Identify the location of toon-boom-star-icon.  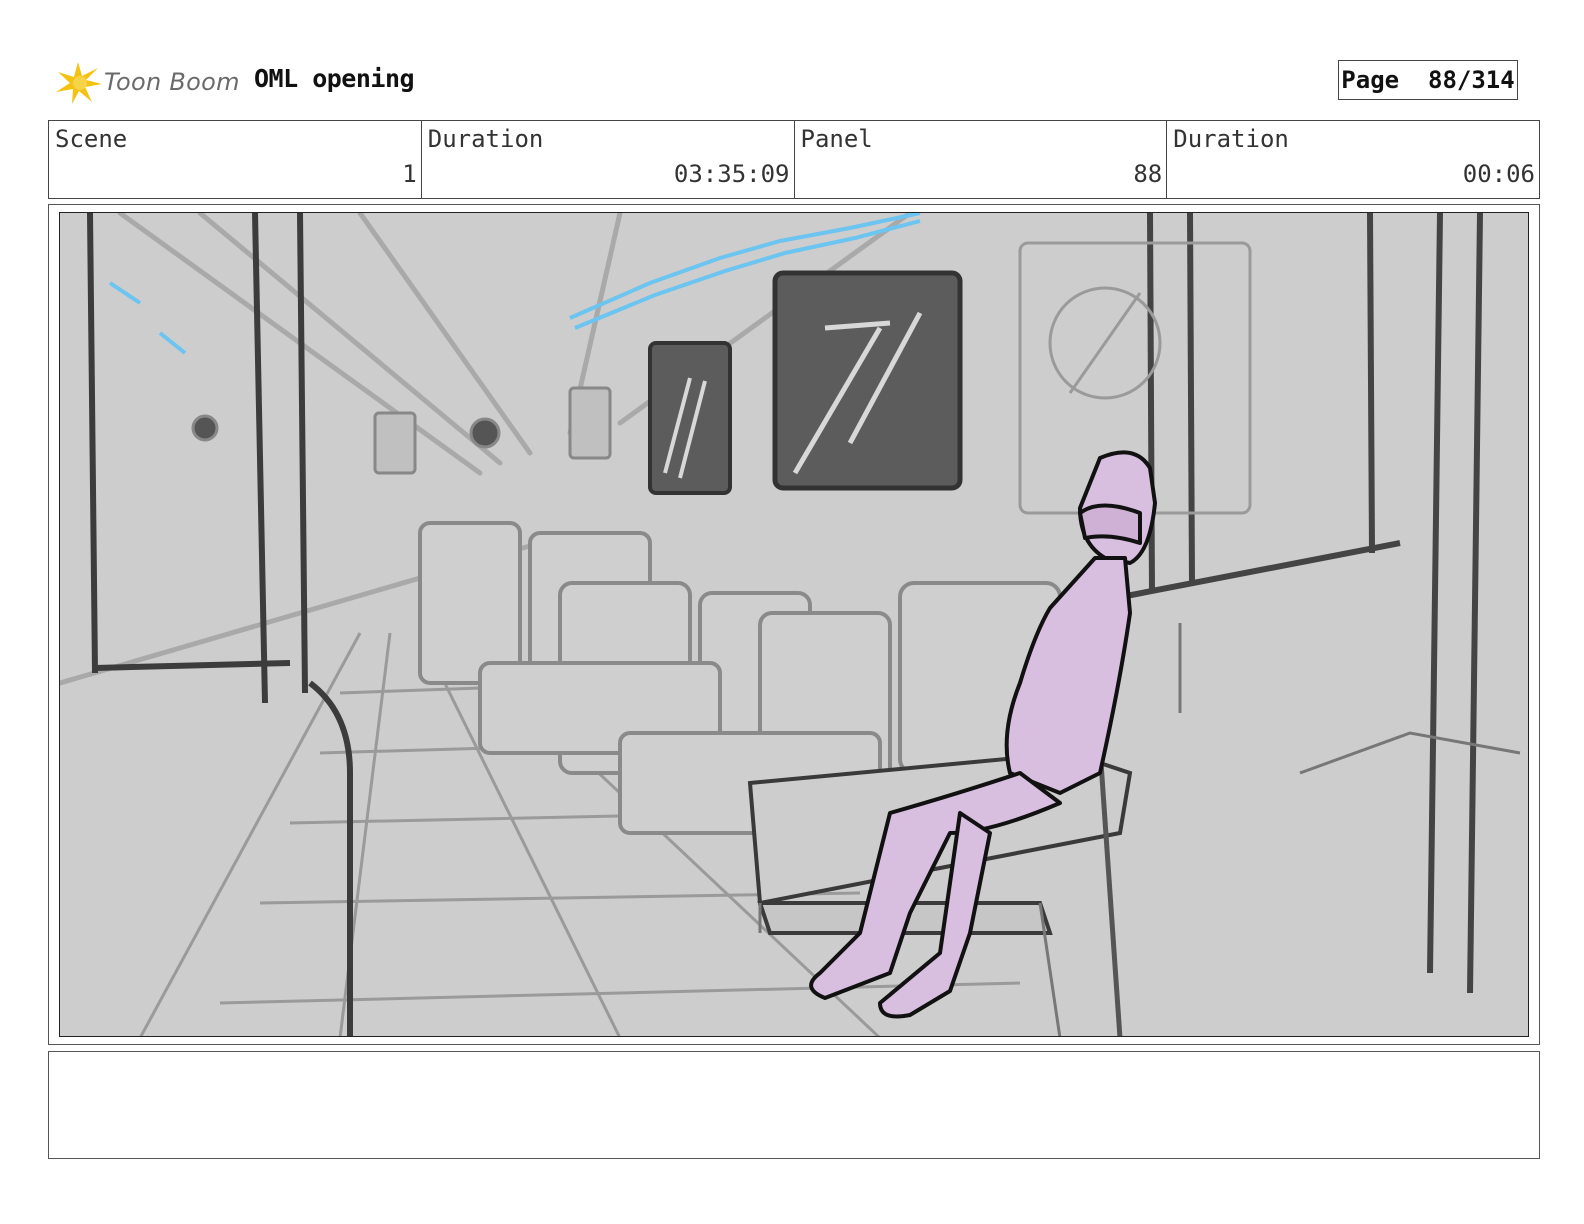
(79, 83).